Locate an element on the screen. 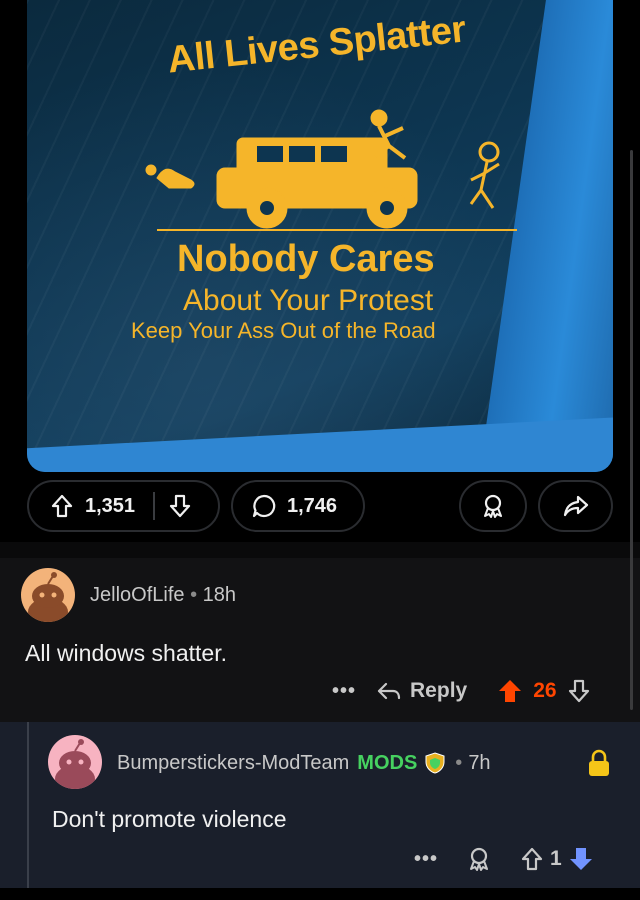 The image size is (640, 900). share-button is located at coordinates (575, 506).